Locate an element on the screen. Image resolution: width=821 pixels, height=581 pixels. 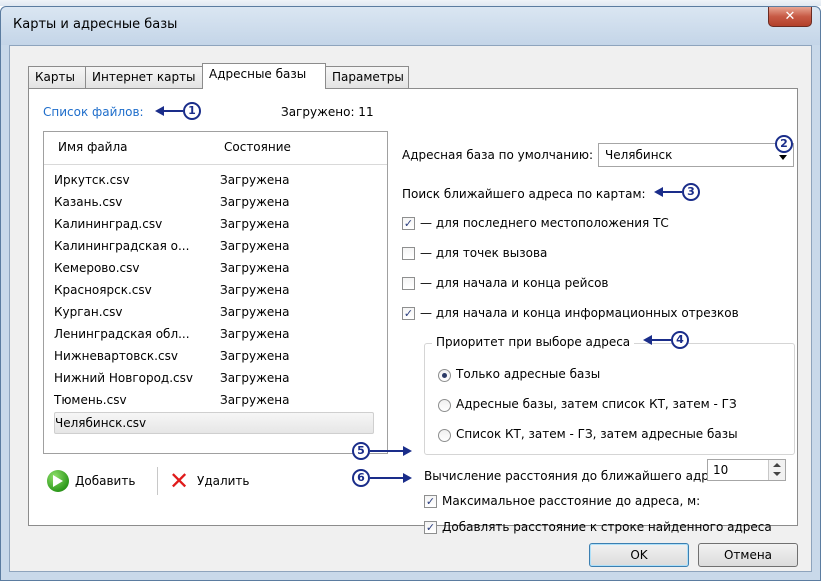
callout-6: 6 is located at coordinates (361, 478).